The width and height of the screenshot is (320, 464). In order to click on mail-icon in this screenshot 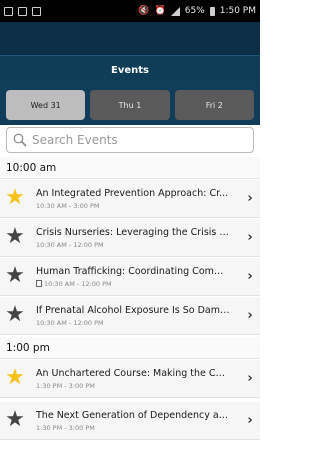, I will do `click(22, 11)`.